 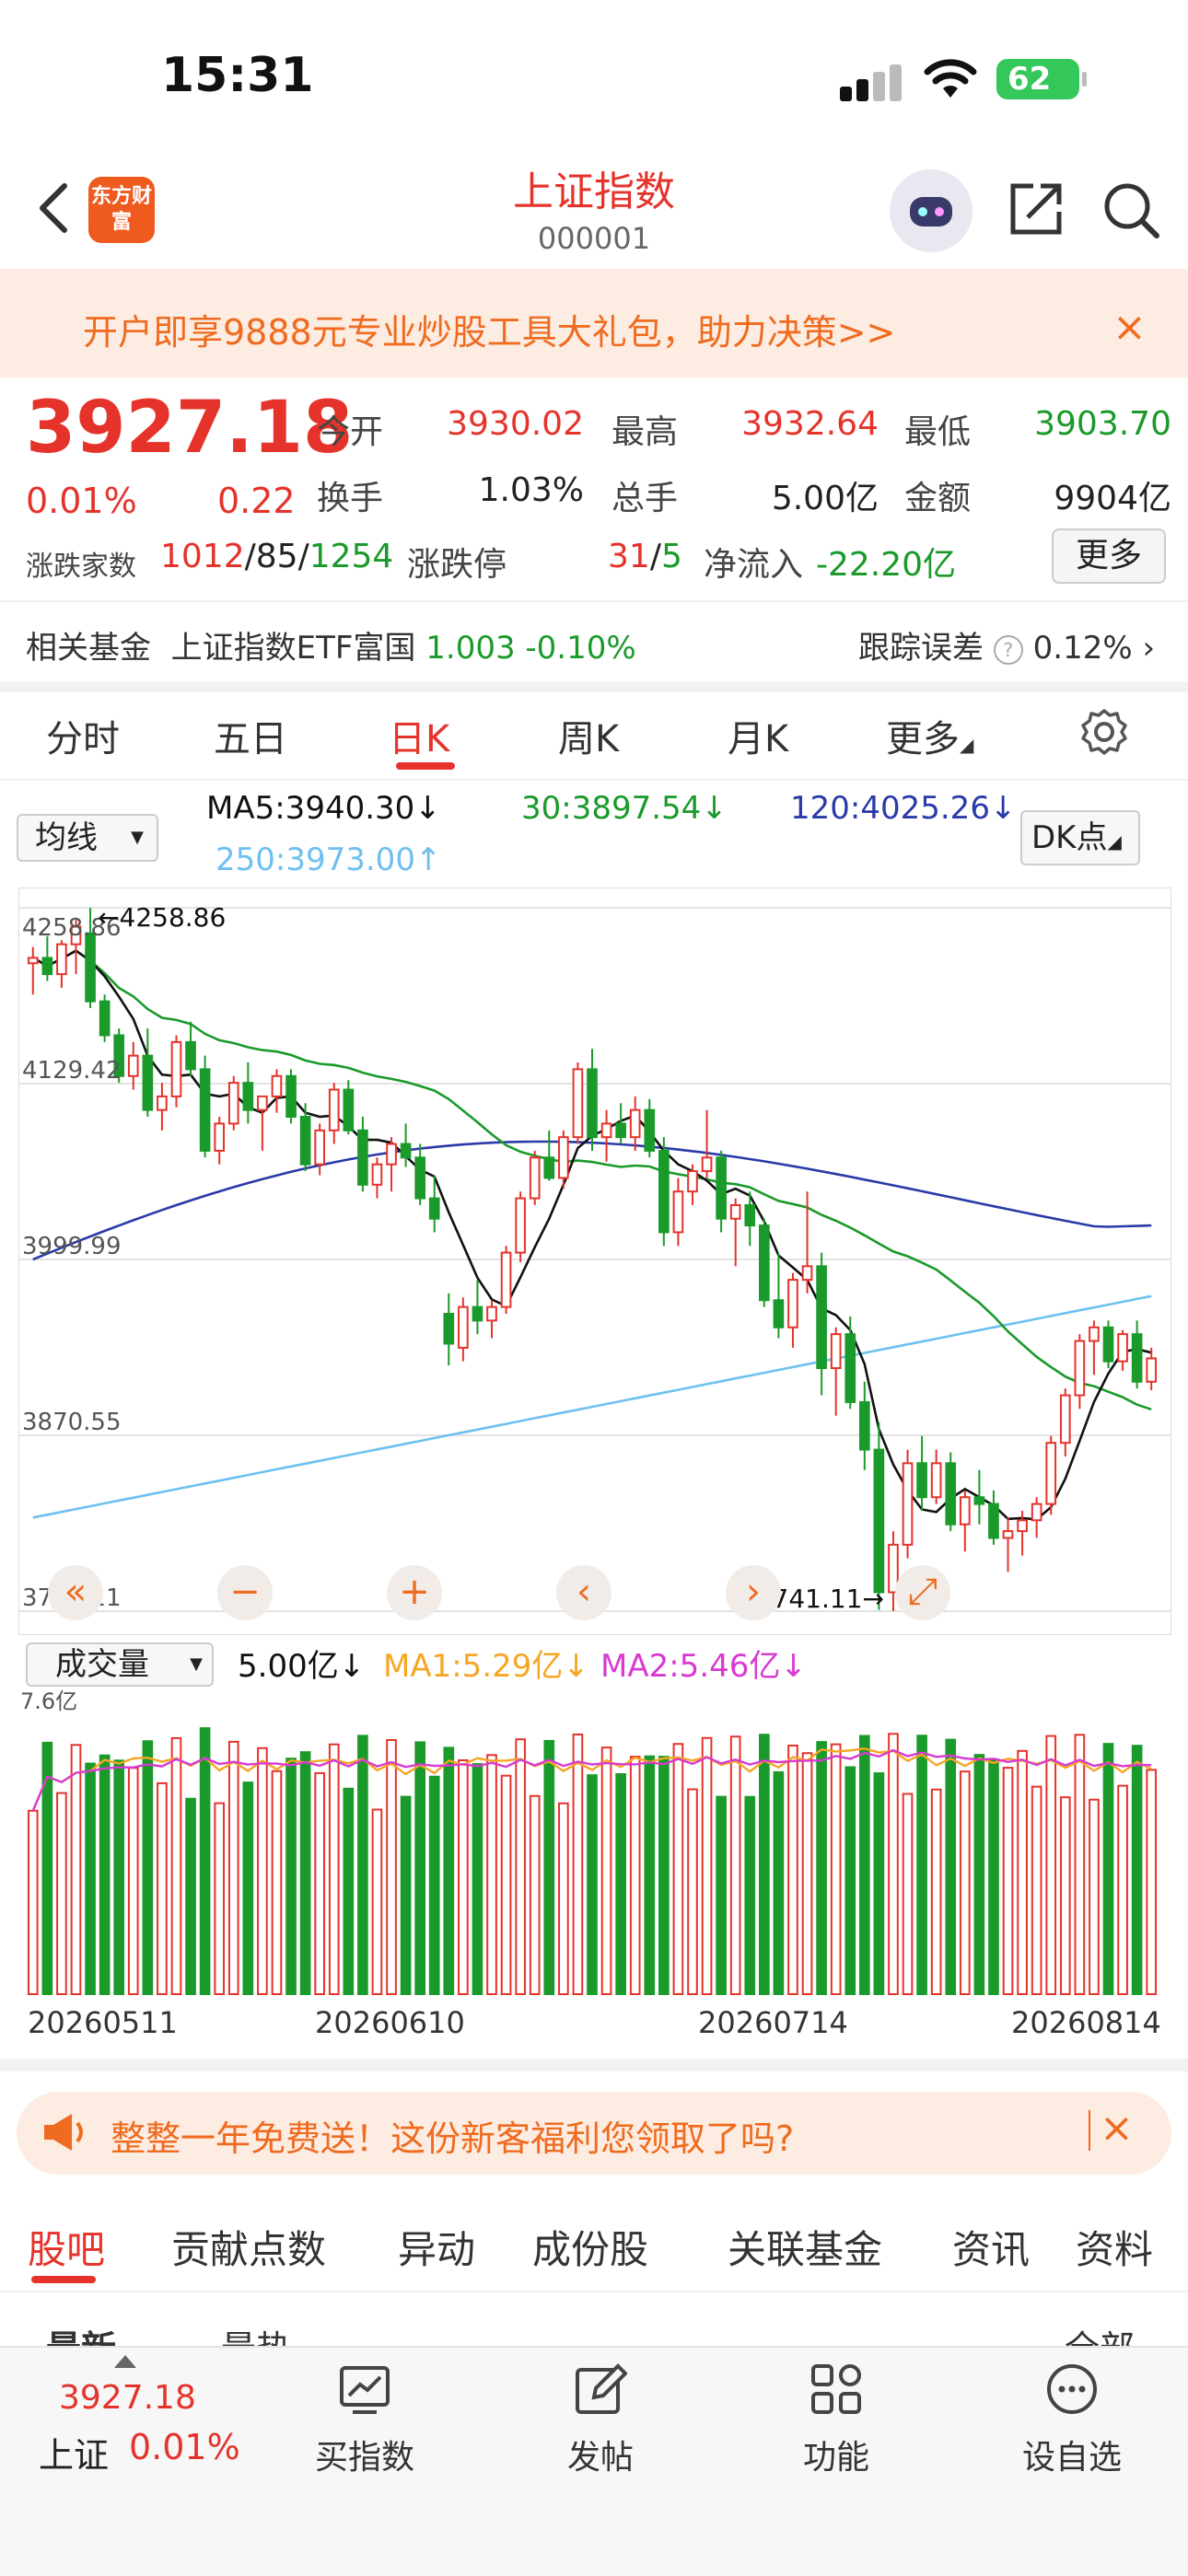 I want to click on search-icon, so click(x=1130, y=209).